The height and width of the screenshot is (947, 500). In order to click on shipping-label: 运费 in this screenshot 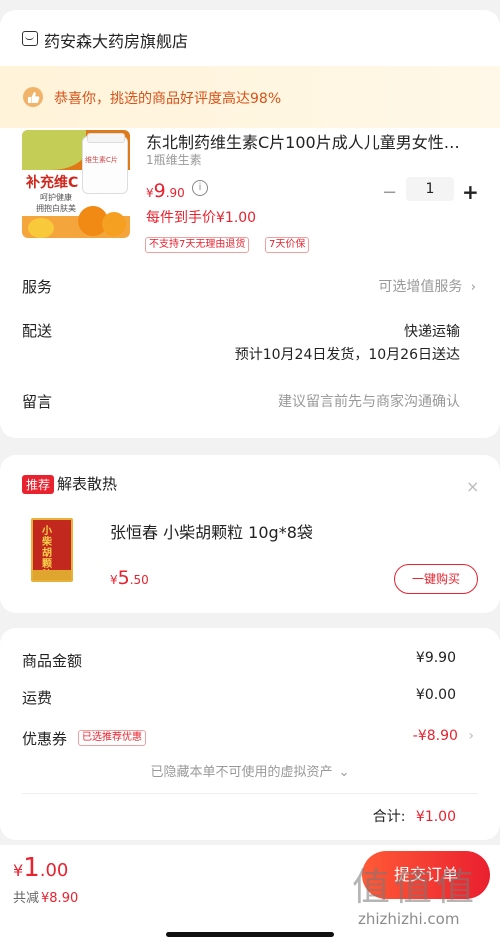, I will do `click(37, 698)`.